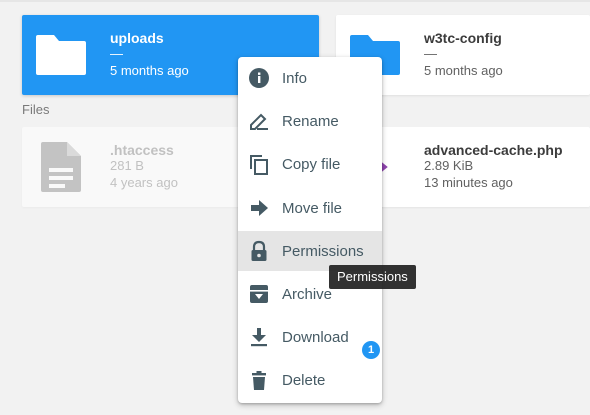  I want to click on menu-item-label: Copy file, so click(311, 164).